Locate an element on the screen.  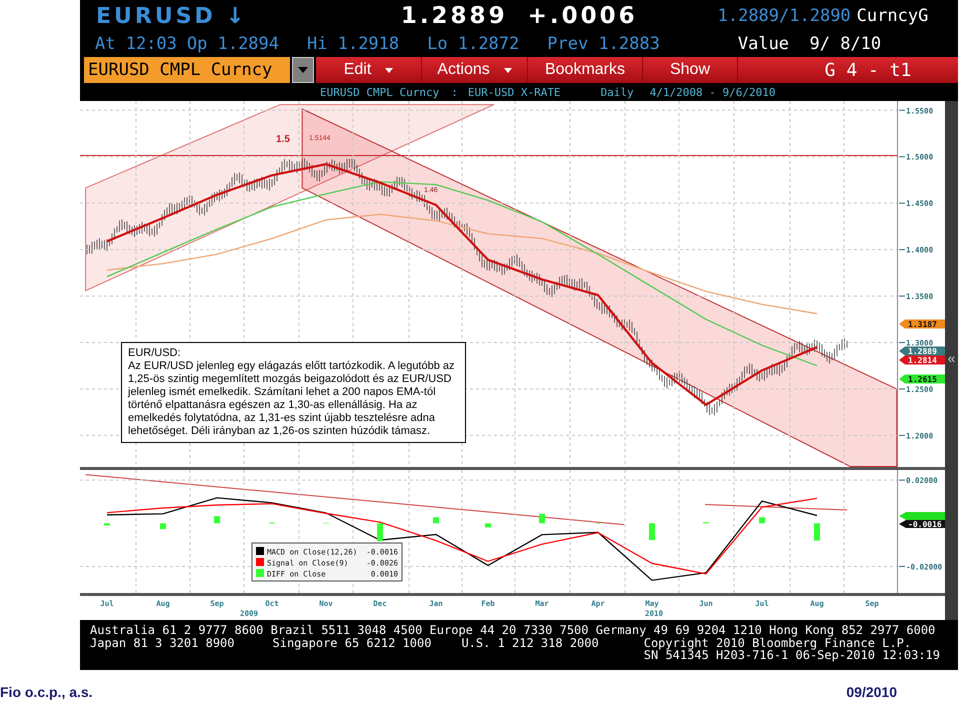
low-price: Lo 1.2872 is located at coordinates (473, 44).